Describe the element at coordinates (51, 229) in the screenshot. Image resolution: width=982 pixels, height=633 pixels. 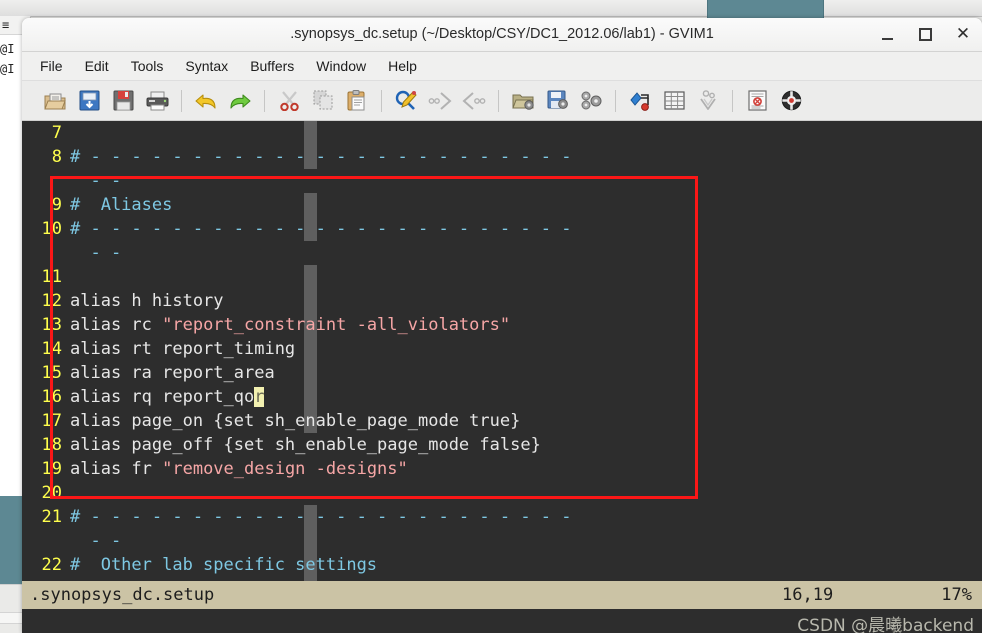
I see `line-number: 10` at that location.